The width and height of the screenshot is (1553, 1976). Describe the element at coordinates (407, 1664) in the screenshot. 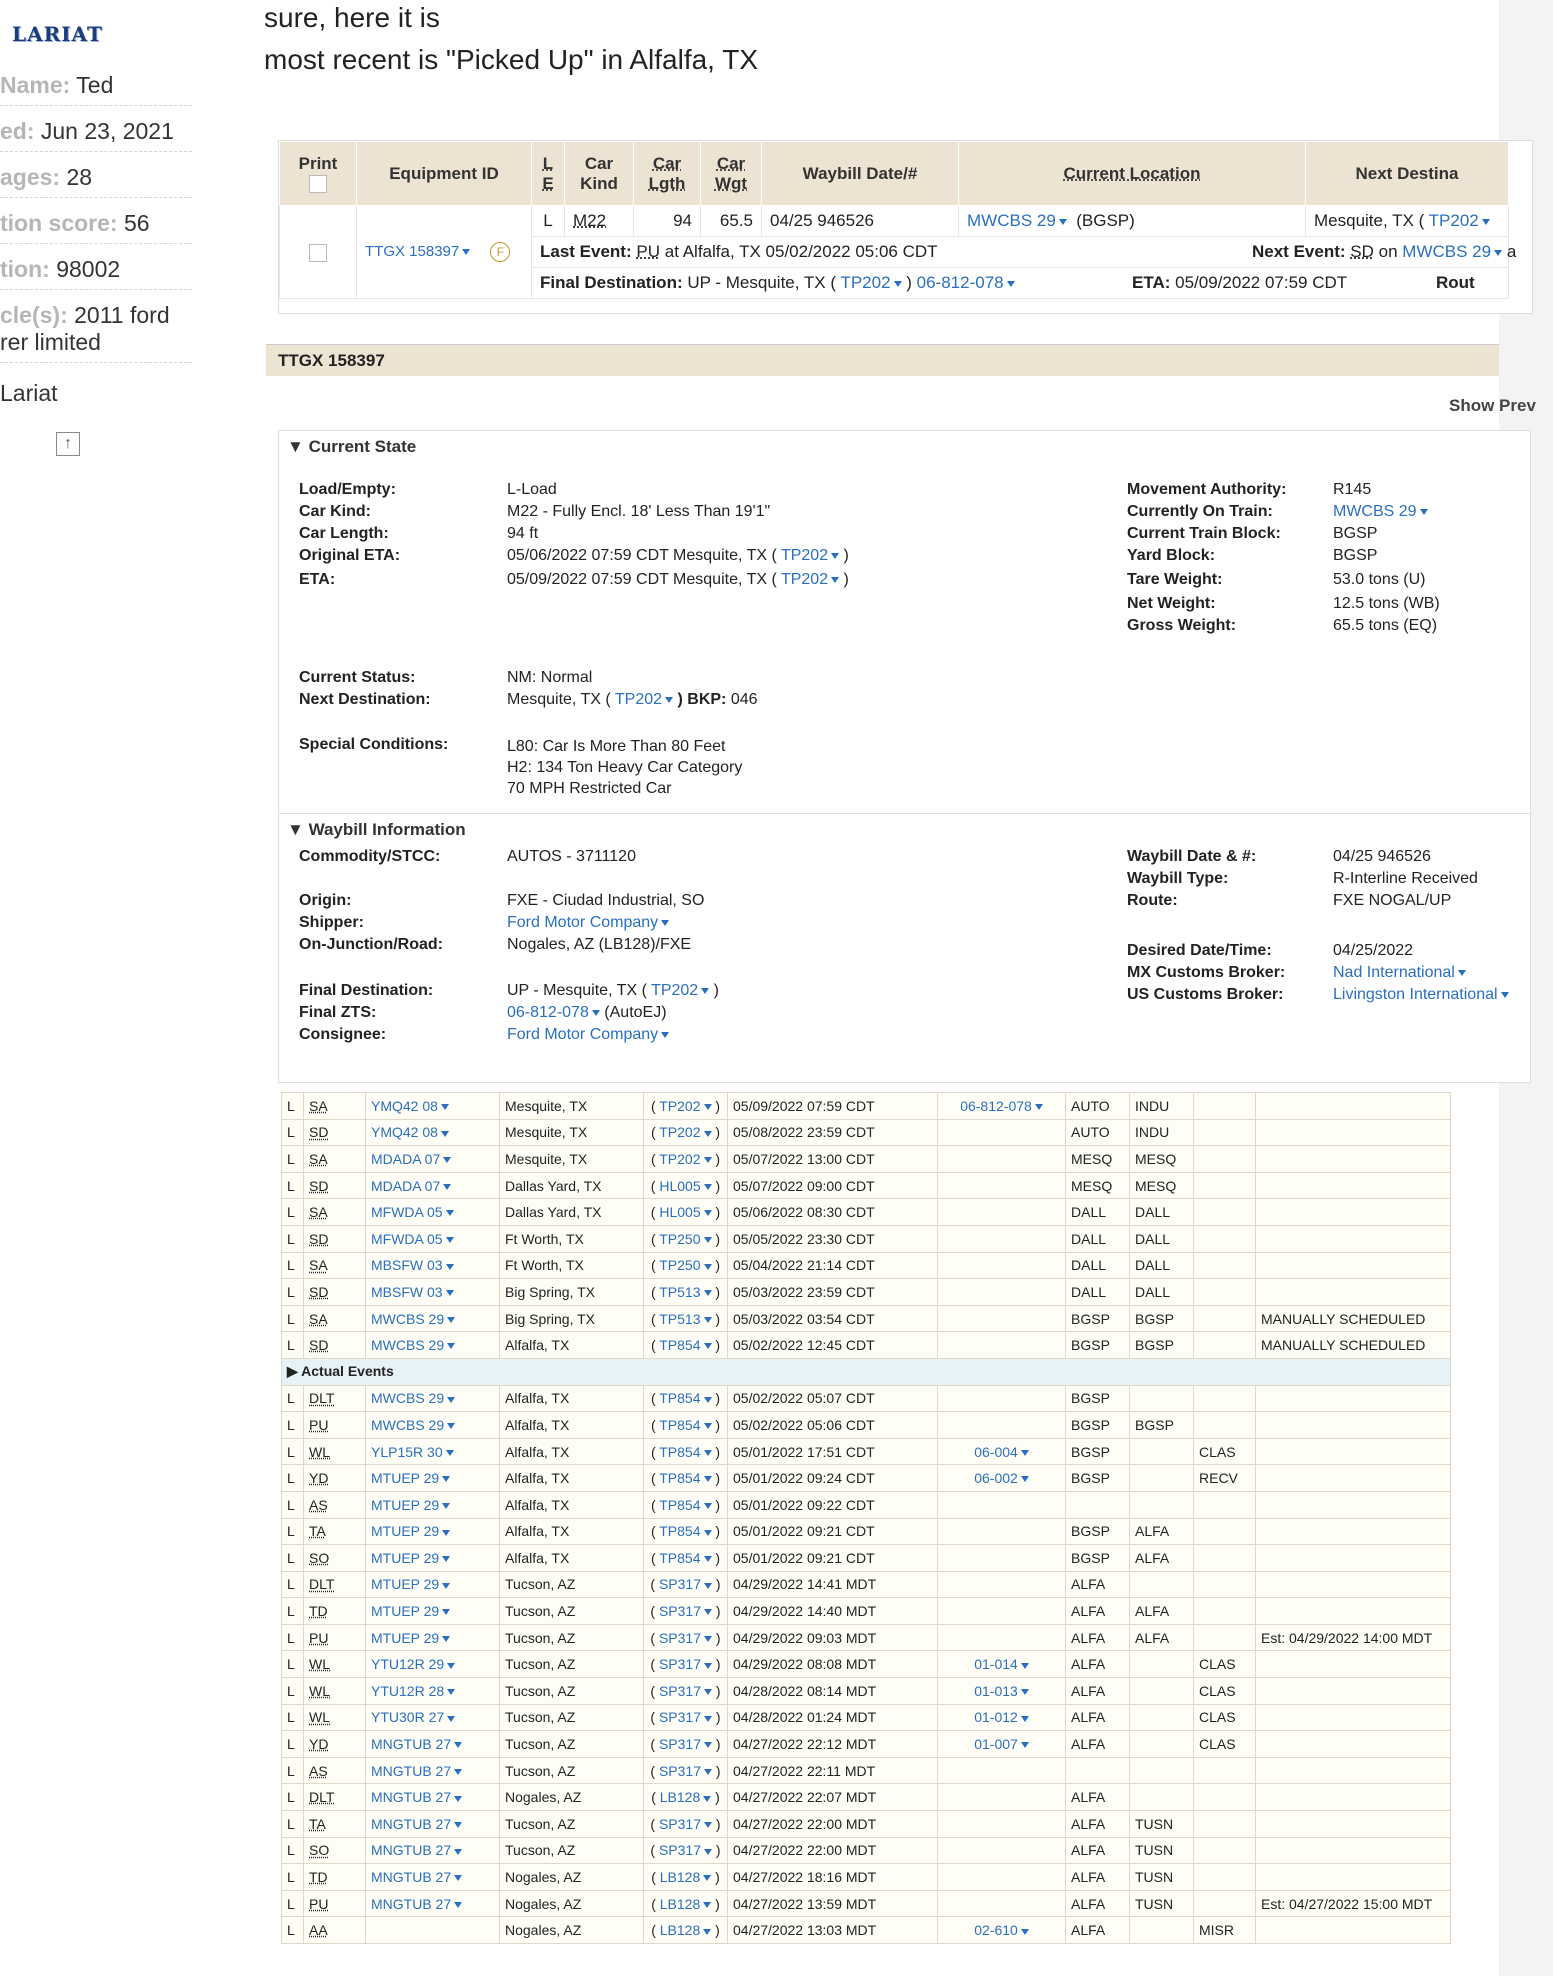

I see `event-train-link: YTU12R 29` at that location.